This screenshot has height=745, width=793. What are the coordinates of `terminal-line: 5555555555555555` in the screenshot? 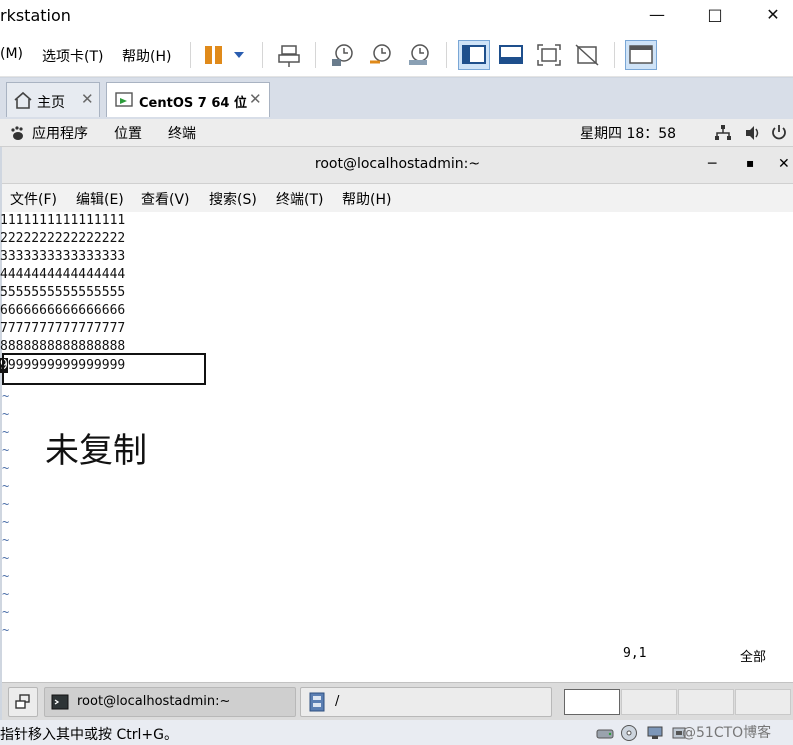 It's located at (63, 292).